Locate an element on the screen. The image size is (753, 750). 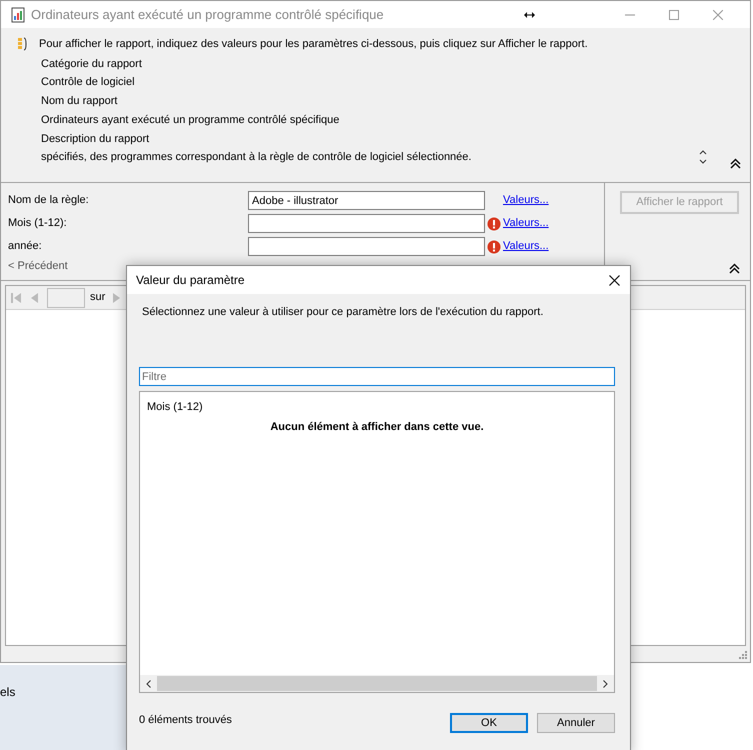
page-label: sur is located at coordinates (98, 298).